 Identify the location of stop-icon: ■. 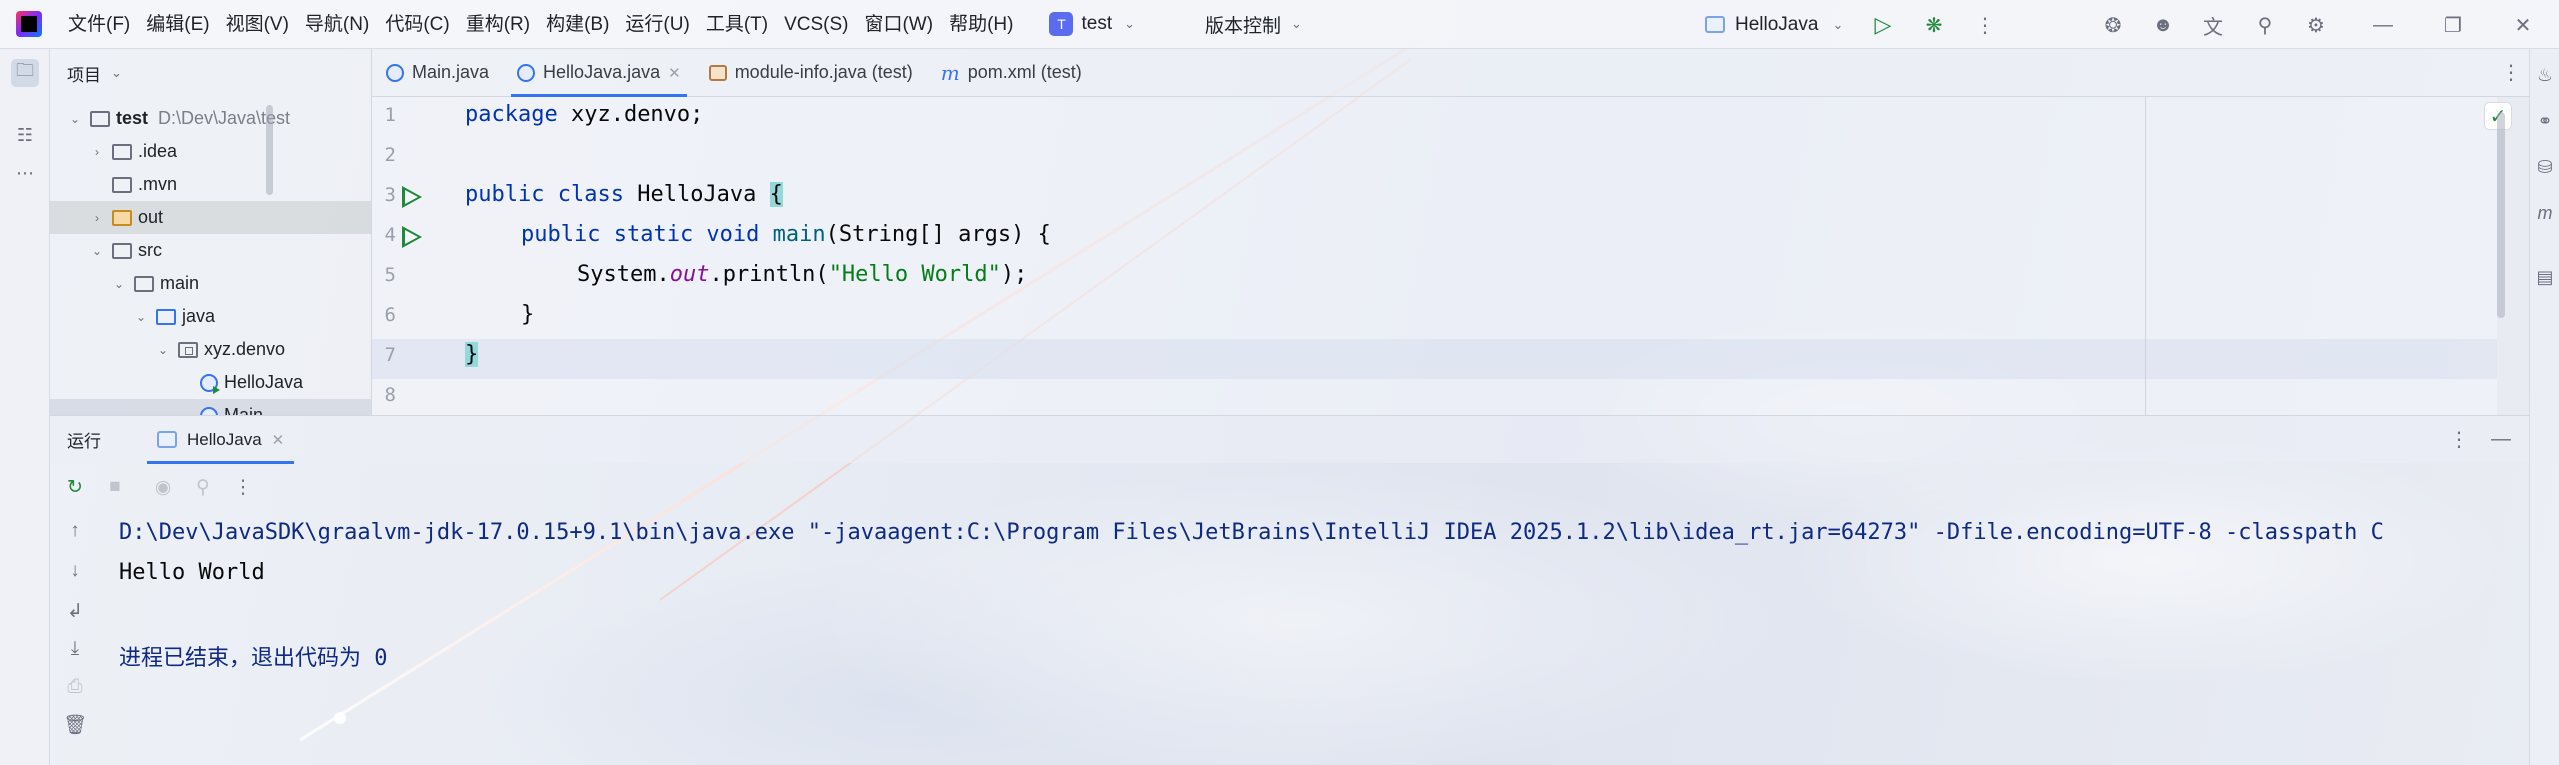
(115, 487).